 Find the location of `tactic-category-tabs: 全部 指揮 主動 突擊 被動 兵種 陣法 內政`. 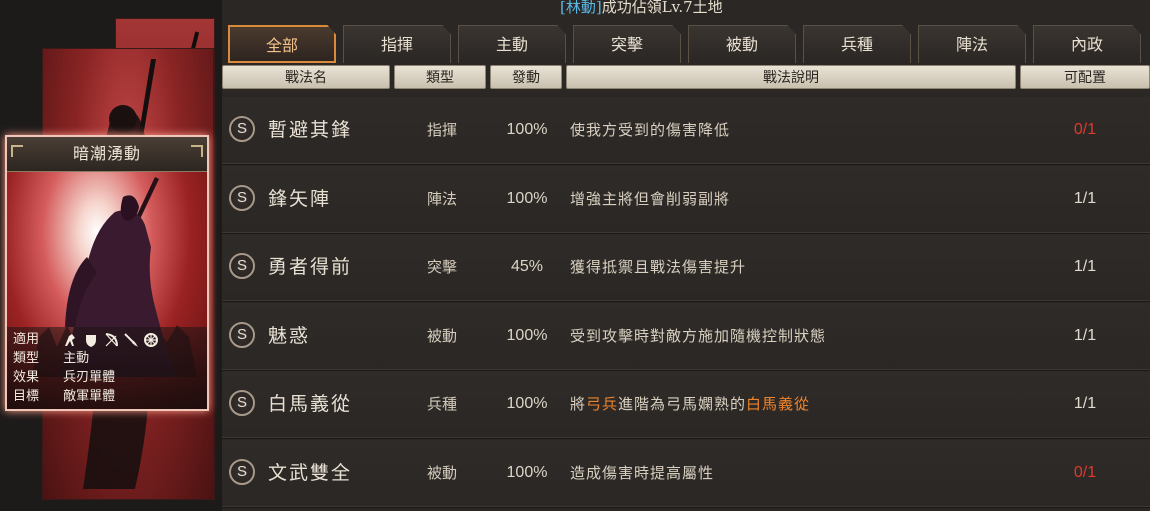

tactic-category-tabs: 全部 指揮 主動 突擊 被動 兵種 陣法 內政 is located at coordinates (689, 44).